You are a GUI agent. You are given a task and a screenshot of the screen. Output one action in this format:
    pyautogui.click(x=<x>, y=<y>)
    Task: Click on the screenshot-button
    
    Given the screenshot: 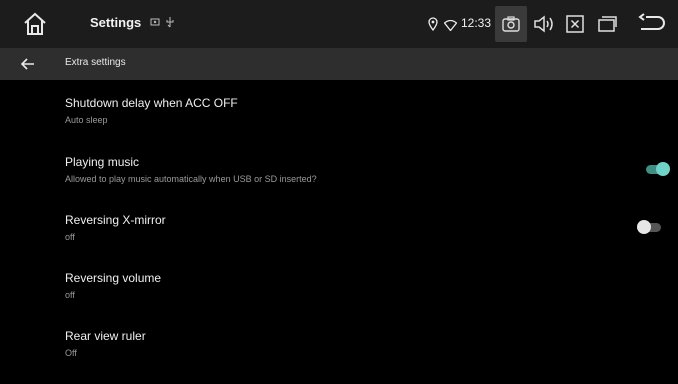 What is the action you would take?
    pyautogui.click(x=511, y=24)
    